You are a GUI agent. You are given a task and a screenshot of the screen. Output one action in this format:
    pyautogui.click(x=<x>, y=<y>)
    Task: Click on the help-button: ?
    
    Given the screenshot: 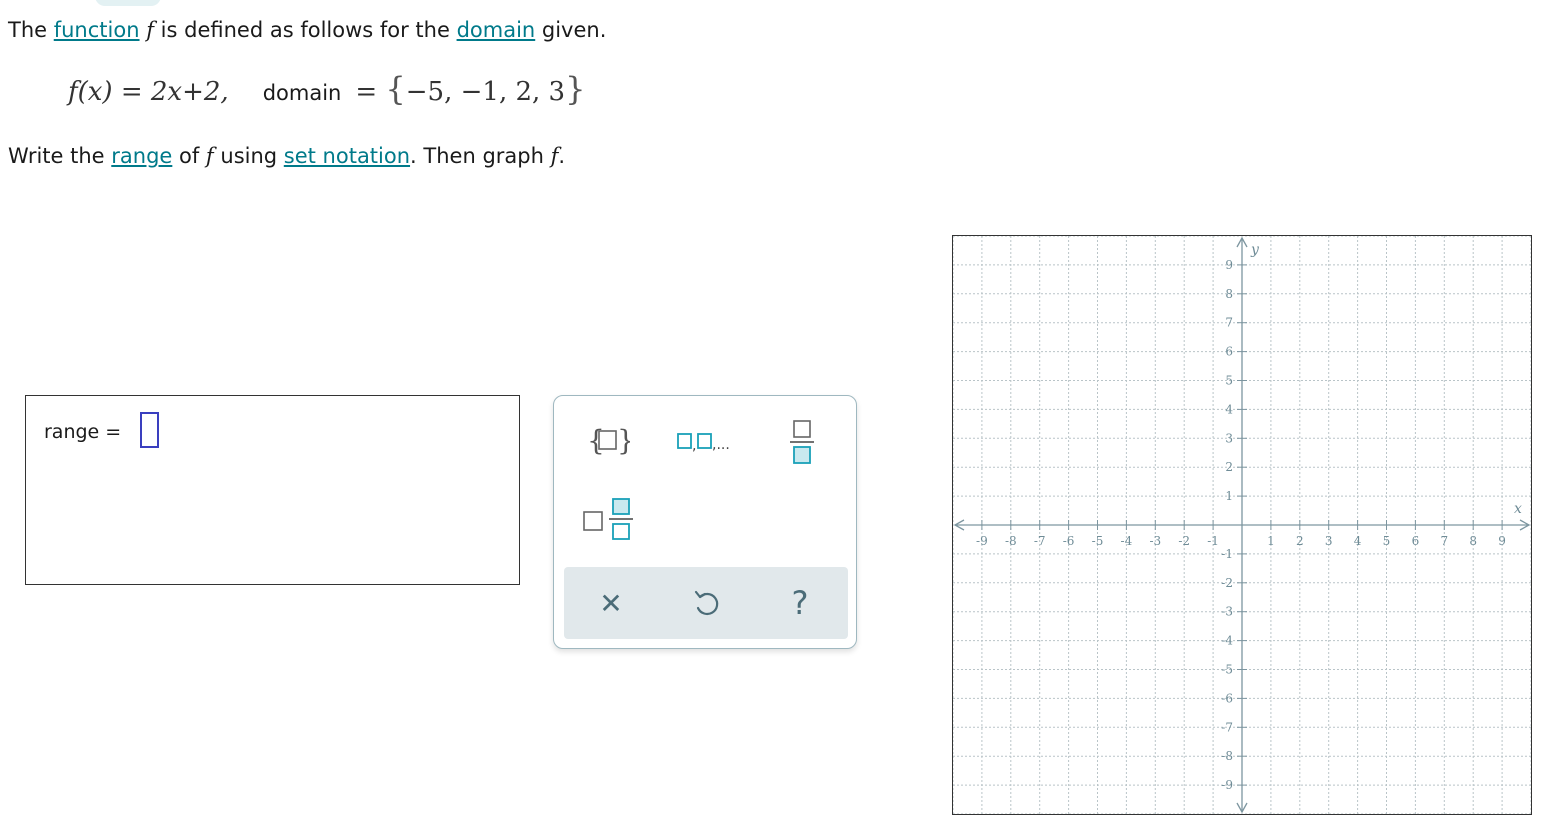 What is the action you would take?
    pyautogui.click(x=800, y=603)
    